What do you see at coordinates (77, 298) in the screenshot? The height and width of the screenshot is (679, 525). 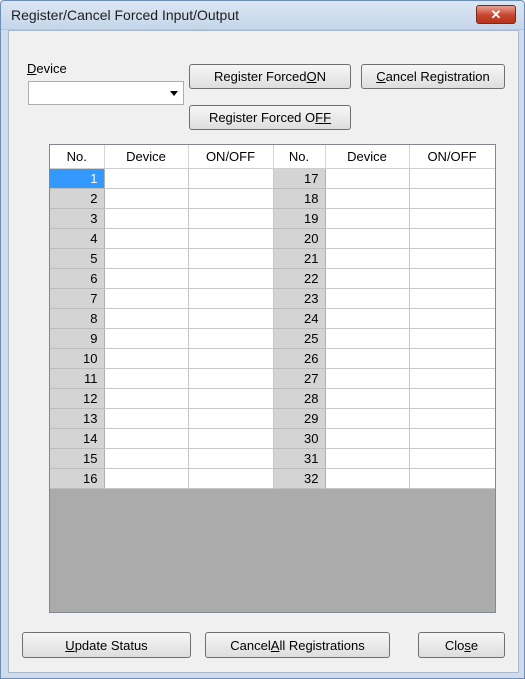 I see `row-number-cell: 7` at bounding box center [77, 298].